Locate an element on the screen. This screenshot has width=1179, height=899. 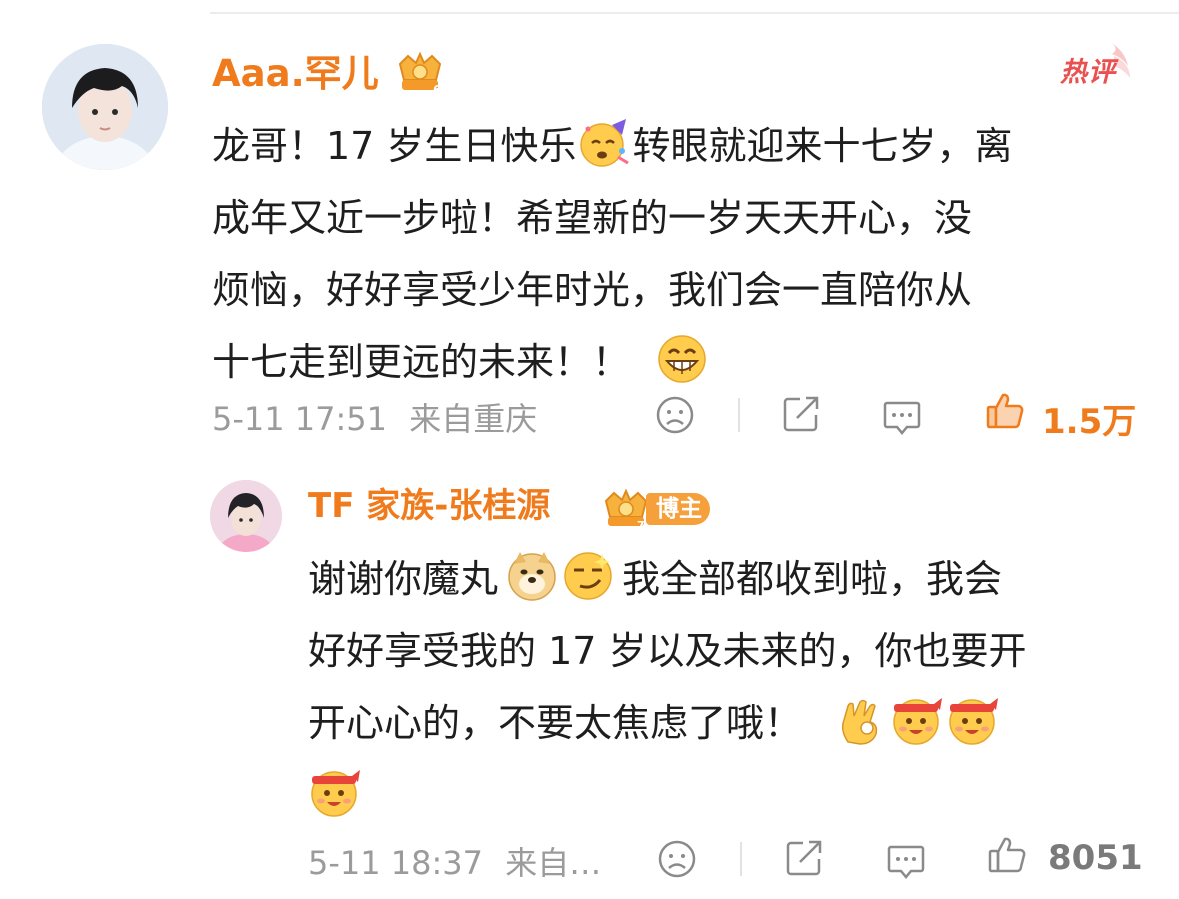
smirk-emoji is located at coordinates (588, 576).